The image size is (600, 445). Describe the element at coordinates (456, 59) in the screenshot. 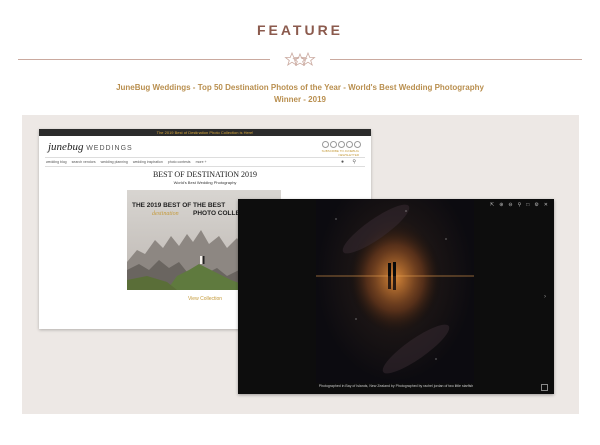

I see `divider-right` at that location.